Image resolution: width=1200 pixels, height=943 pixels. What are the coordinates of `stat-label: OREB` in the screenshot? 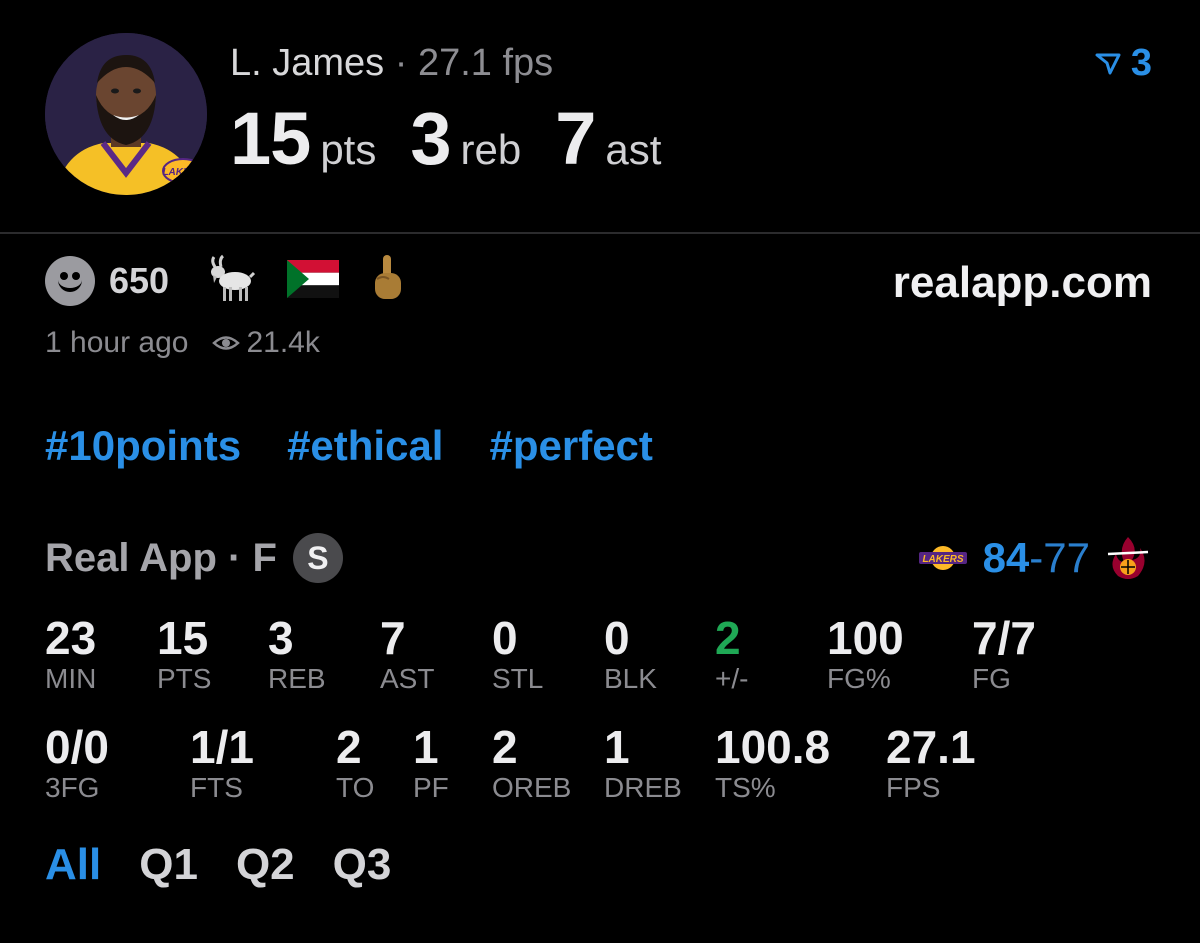 It's located at (532, 787).